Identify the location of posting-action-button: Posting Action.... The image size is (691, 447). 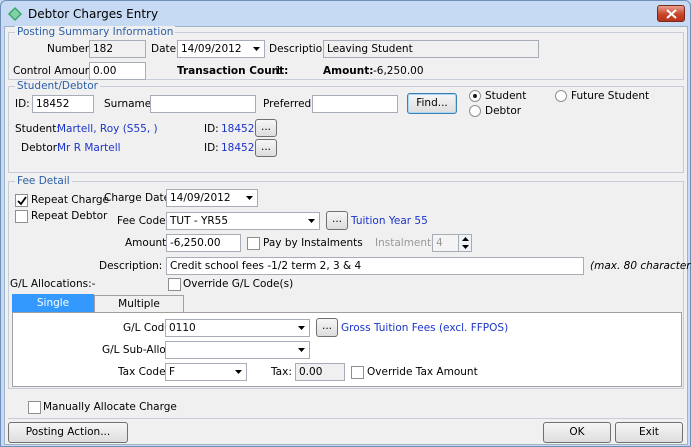
(68, 432).